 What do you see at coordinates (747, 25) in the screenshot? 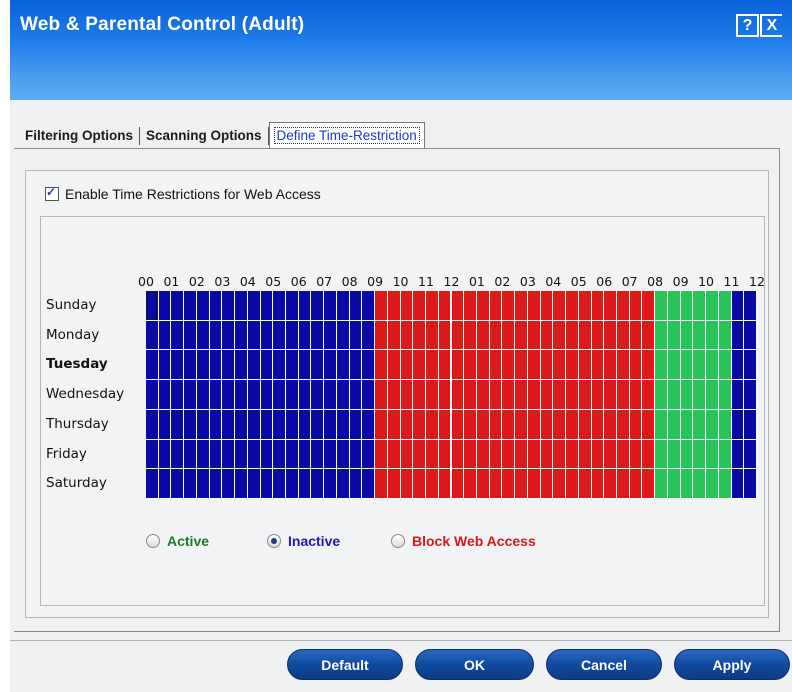
I see `help-button: ?` at bounding box center [747, 25].